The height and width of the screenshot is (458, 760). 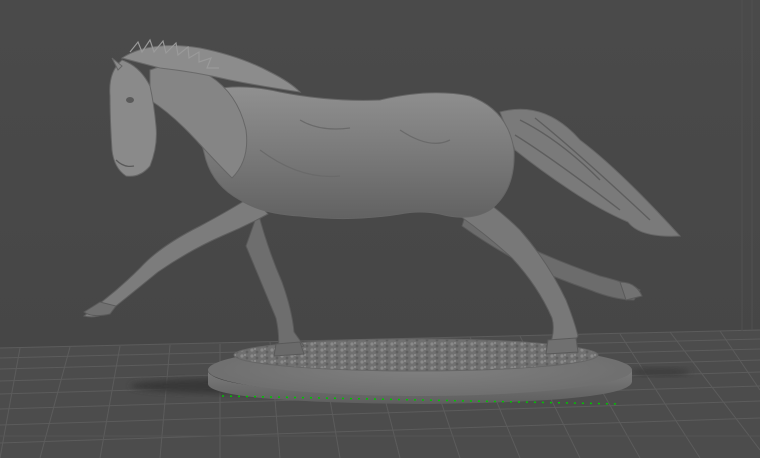 What do you see at coordinates (660, 372) in the screenshot?
I see `tail-shadow` at bounding box center [660, 372].